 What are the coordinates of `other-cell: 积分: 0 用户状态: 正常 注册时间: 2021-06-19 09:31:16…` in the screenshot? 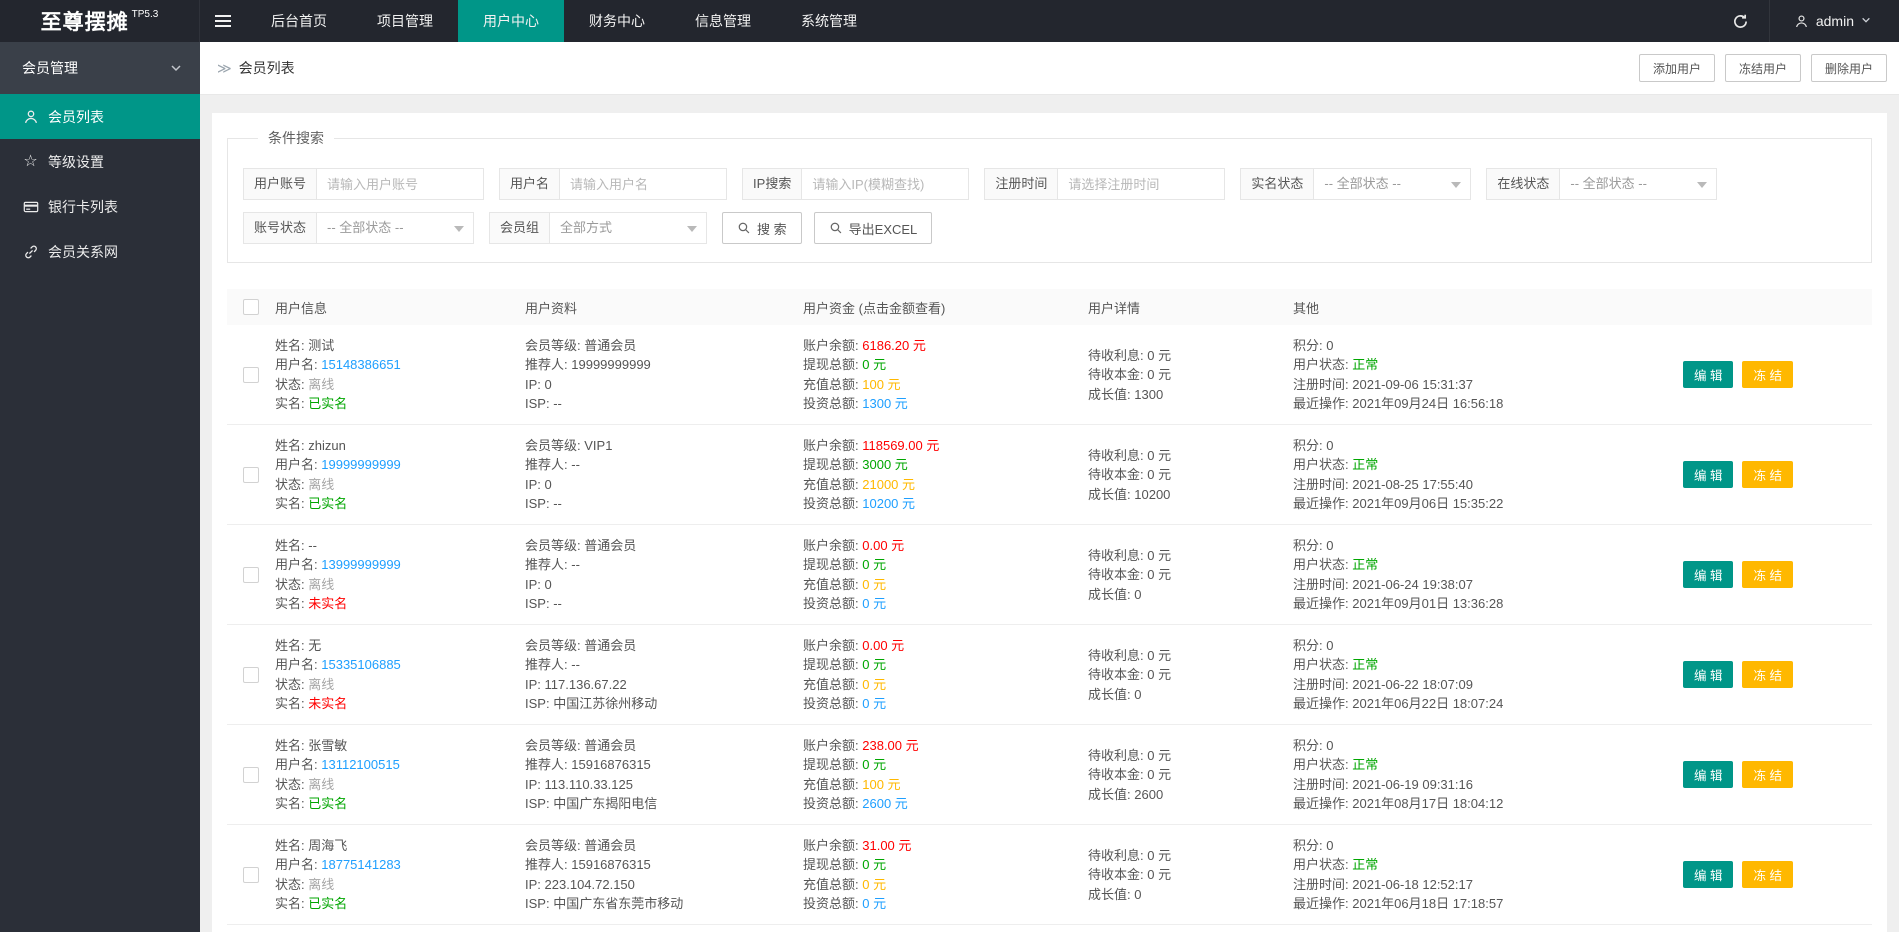 It's located at (1398, 774).